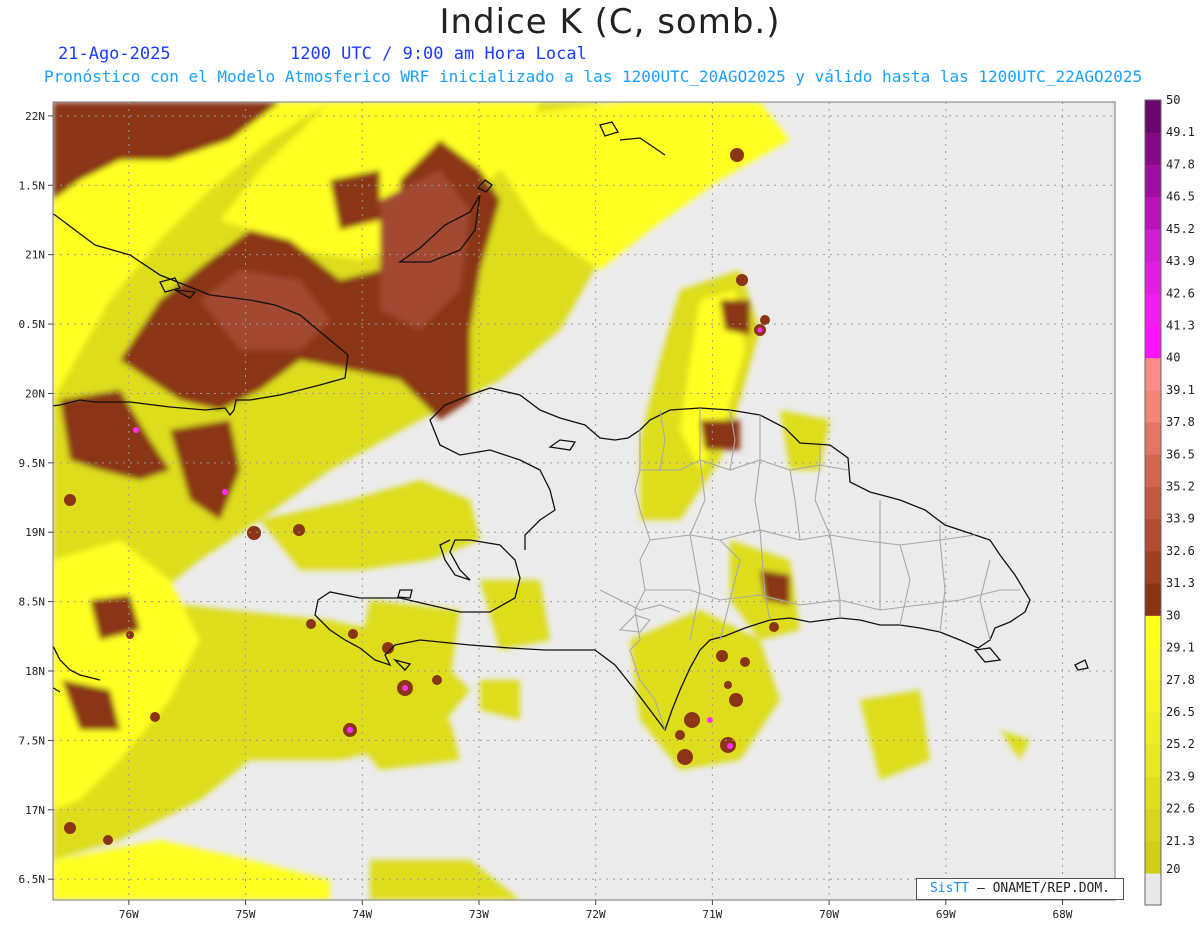 The width and height of the screenshot is (1200, 927). What do you see at coordinates (1180, 583) in the screenshot?
I see `colorbar-label: 31.3` at bounding box center [1180, 583].